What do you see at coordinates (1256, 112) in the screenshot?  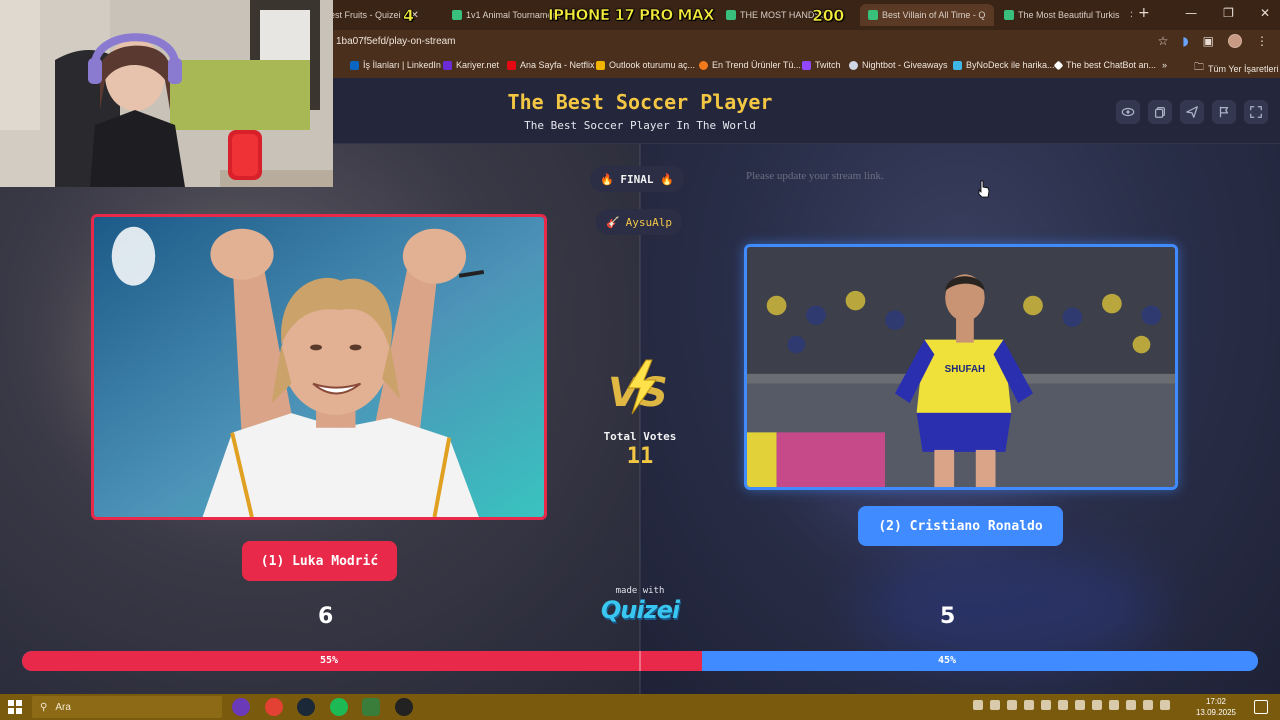 I see `fullscreen-button` at bounding box center [1256, 112].